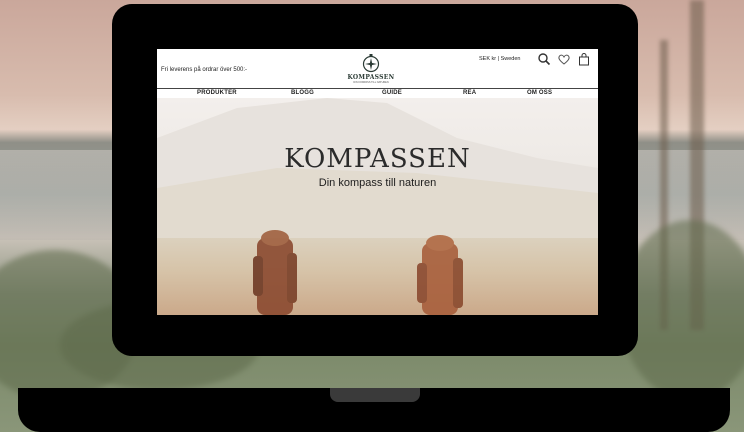 This screenshot has height=432, width=744. What do you see at coordinates (539, 93) in the screenshot?
I see `nav-item-om-oss: OM OSS` at bounding box center [539, 93].